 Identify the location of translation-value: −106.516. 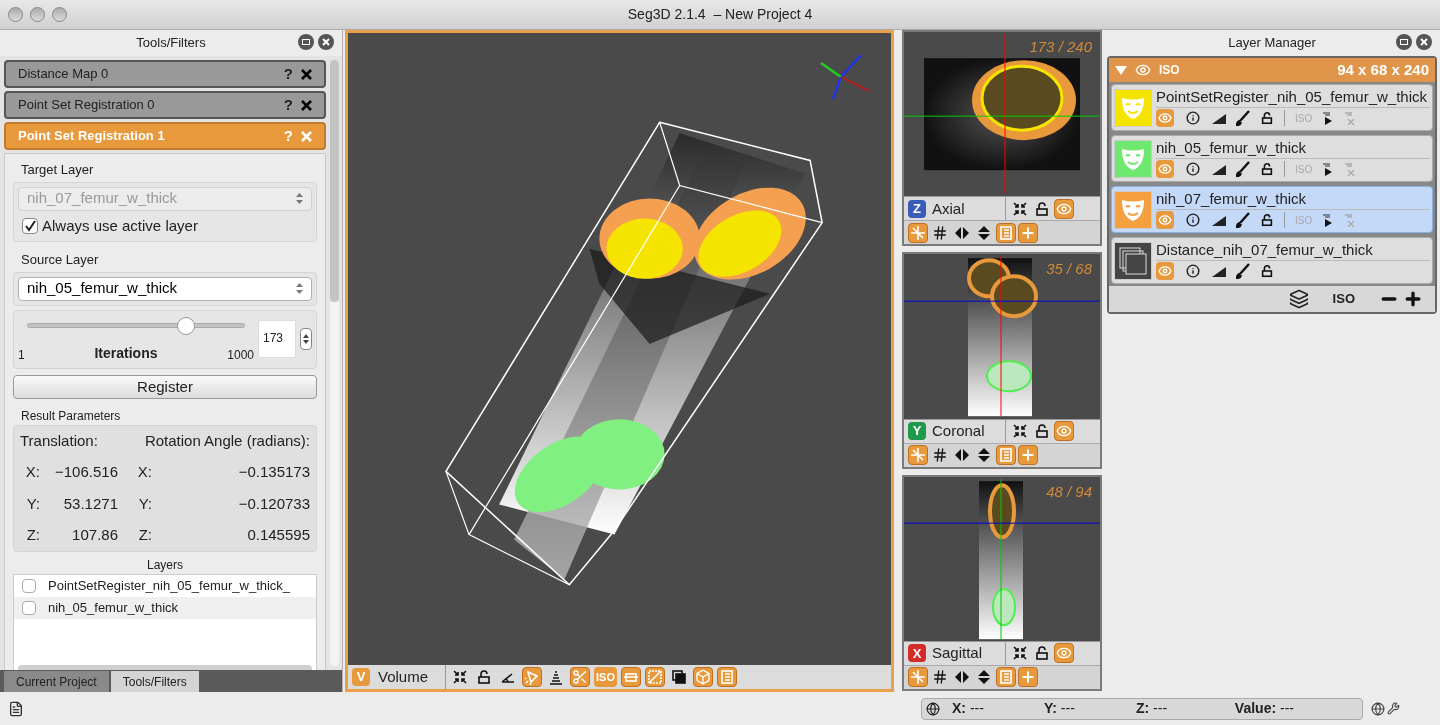
(86, 472).